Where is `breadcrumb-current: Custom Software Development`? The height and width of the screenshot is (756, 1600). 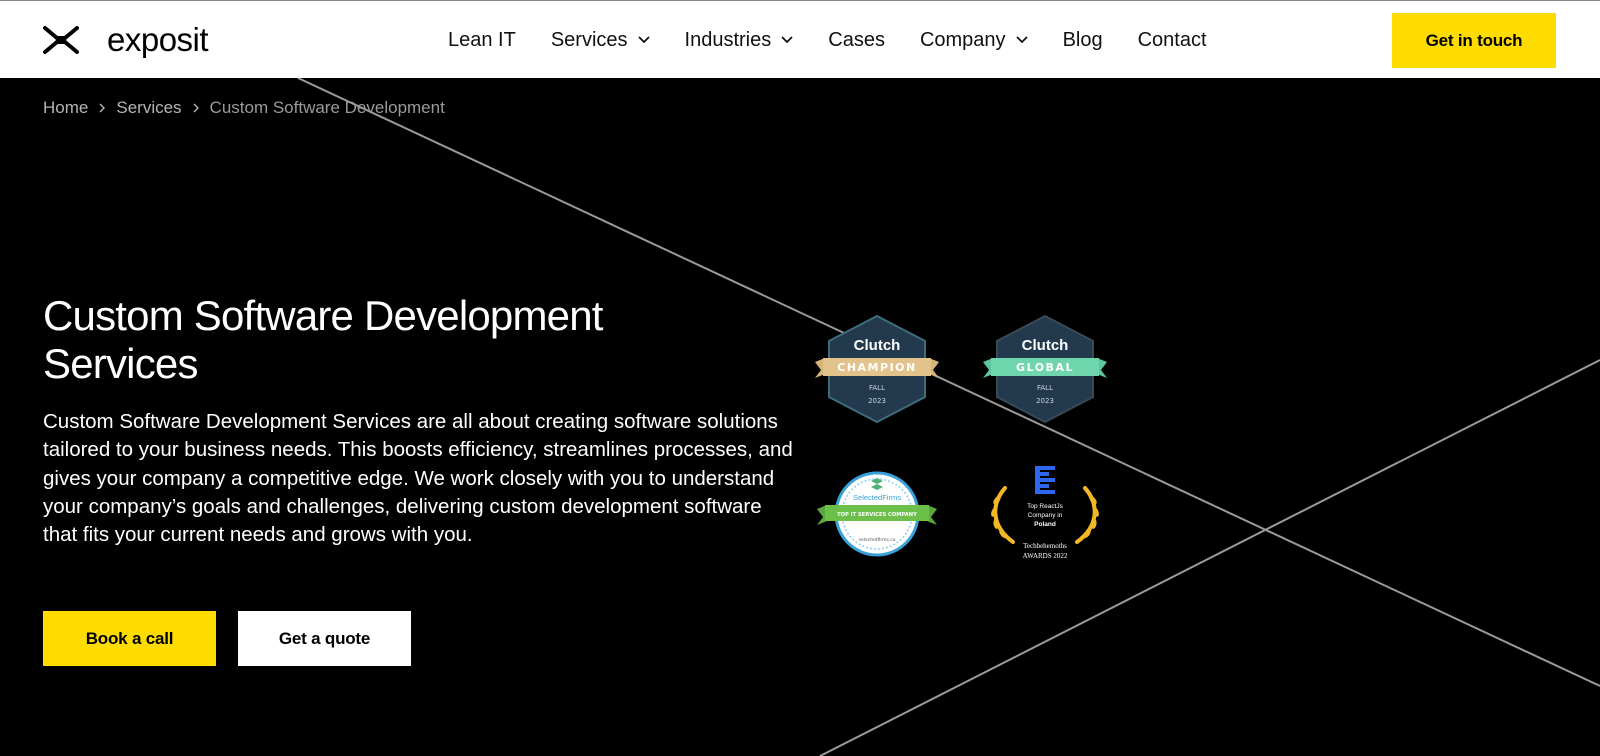
breadcrumb-current: Custom Software Development is located at coordinates (327, 107).